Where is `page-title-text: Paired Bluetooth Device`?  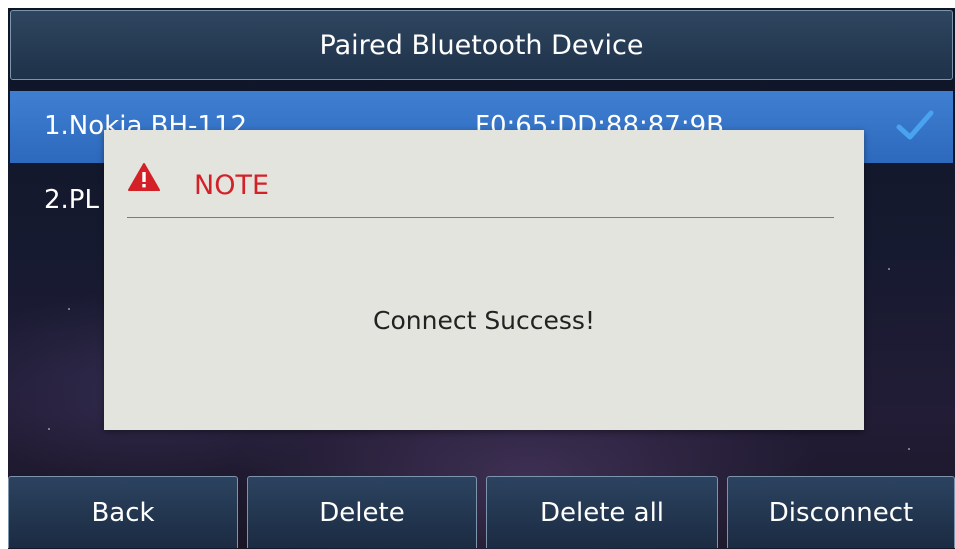 page-title-text: Paired Bluetooth Device is located at coordinates (481, 45).